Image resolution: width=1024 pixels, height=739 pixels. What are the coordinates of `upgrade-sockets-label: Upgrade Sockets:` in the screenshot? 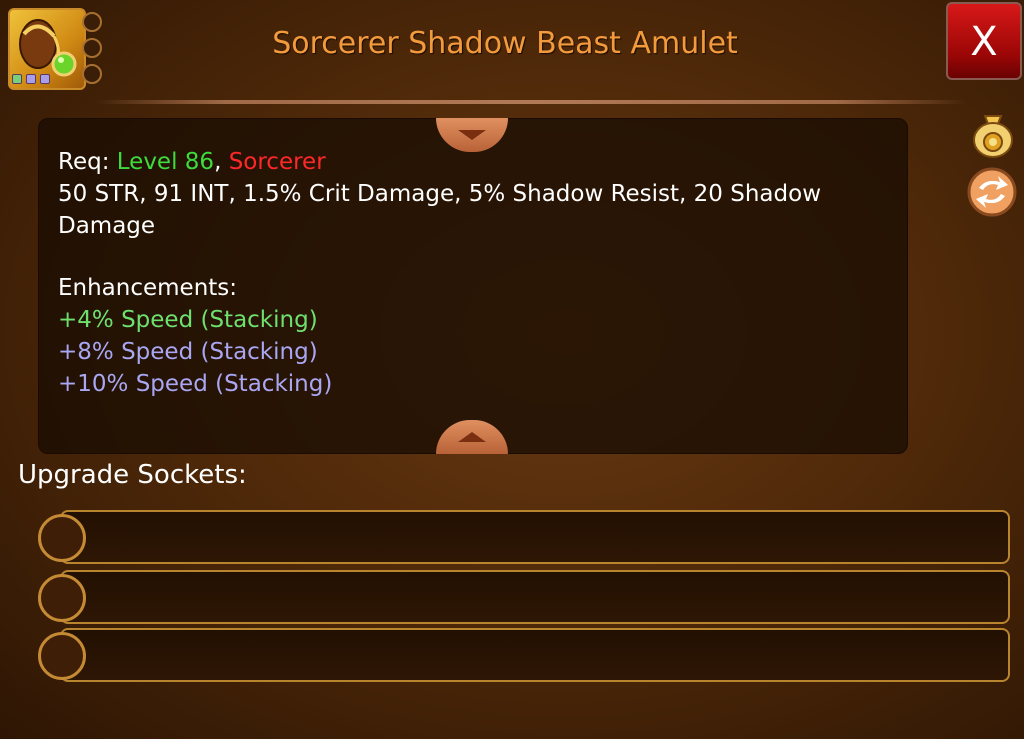 It's located at (132, 475).